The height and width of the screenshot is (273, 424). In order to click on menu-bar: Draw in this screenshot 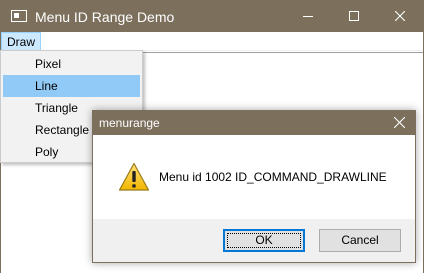, I will do `click(212, 41)`.